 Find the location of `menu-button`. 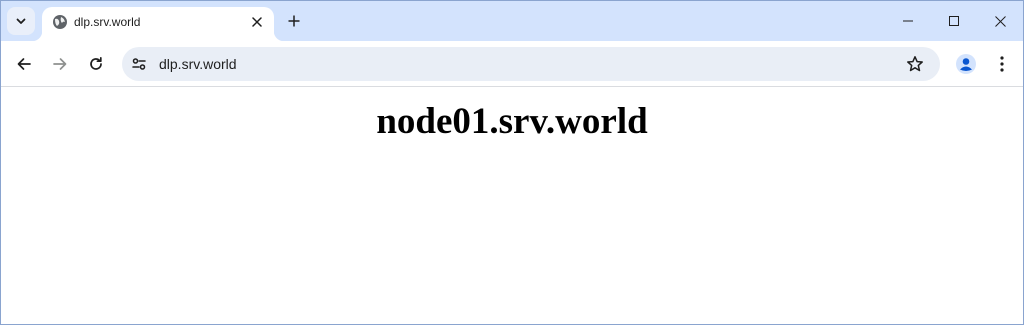

menu-button is located at coordinates (1002, 64).